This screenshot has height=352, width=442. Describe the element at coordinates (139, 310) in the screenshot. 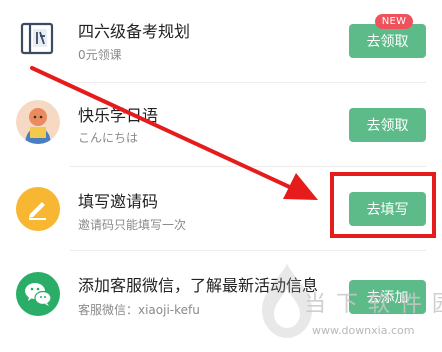

I see `item-subtitle: 客服微信：xiaoji-kefu` at that location.